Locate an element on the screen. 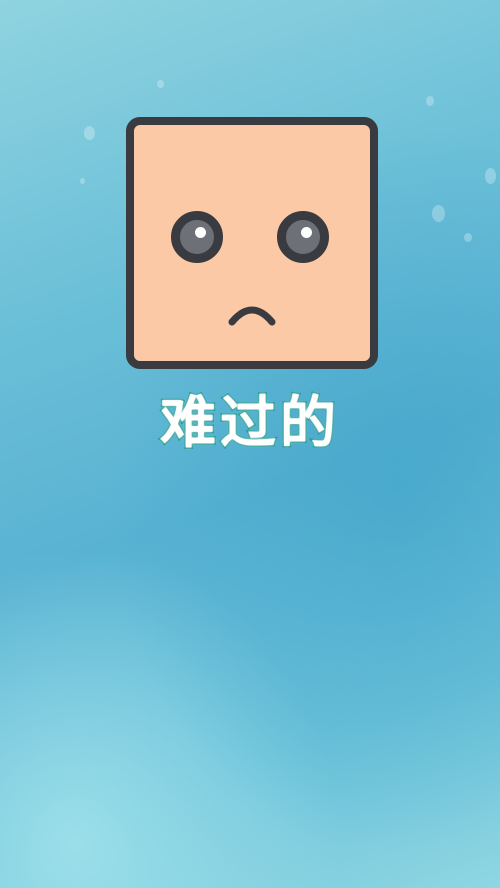 The image size is (500, 888). frown-mouth-icon is located at coordinates (252, 316).